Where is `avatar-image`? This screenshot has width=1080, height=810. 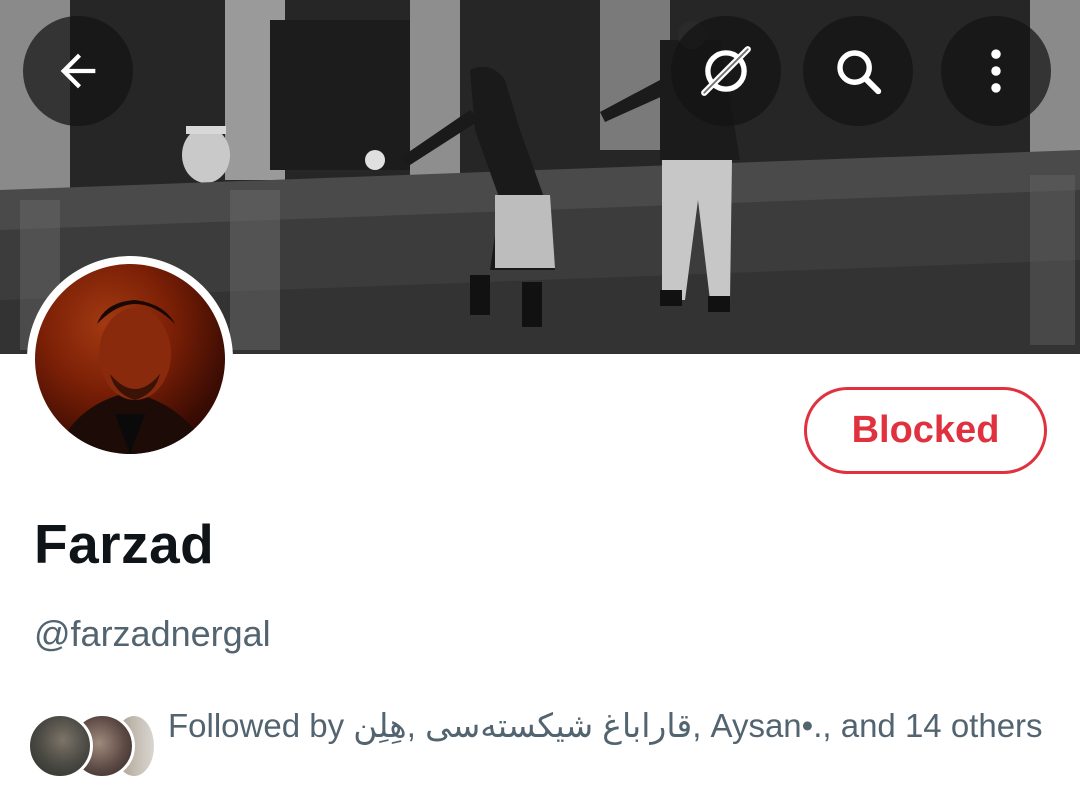
avatar-image is located at coordinates (130, 359).